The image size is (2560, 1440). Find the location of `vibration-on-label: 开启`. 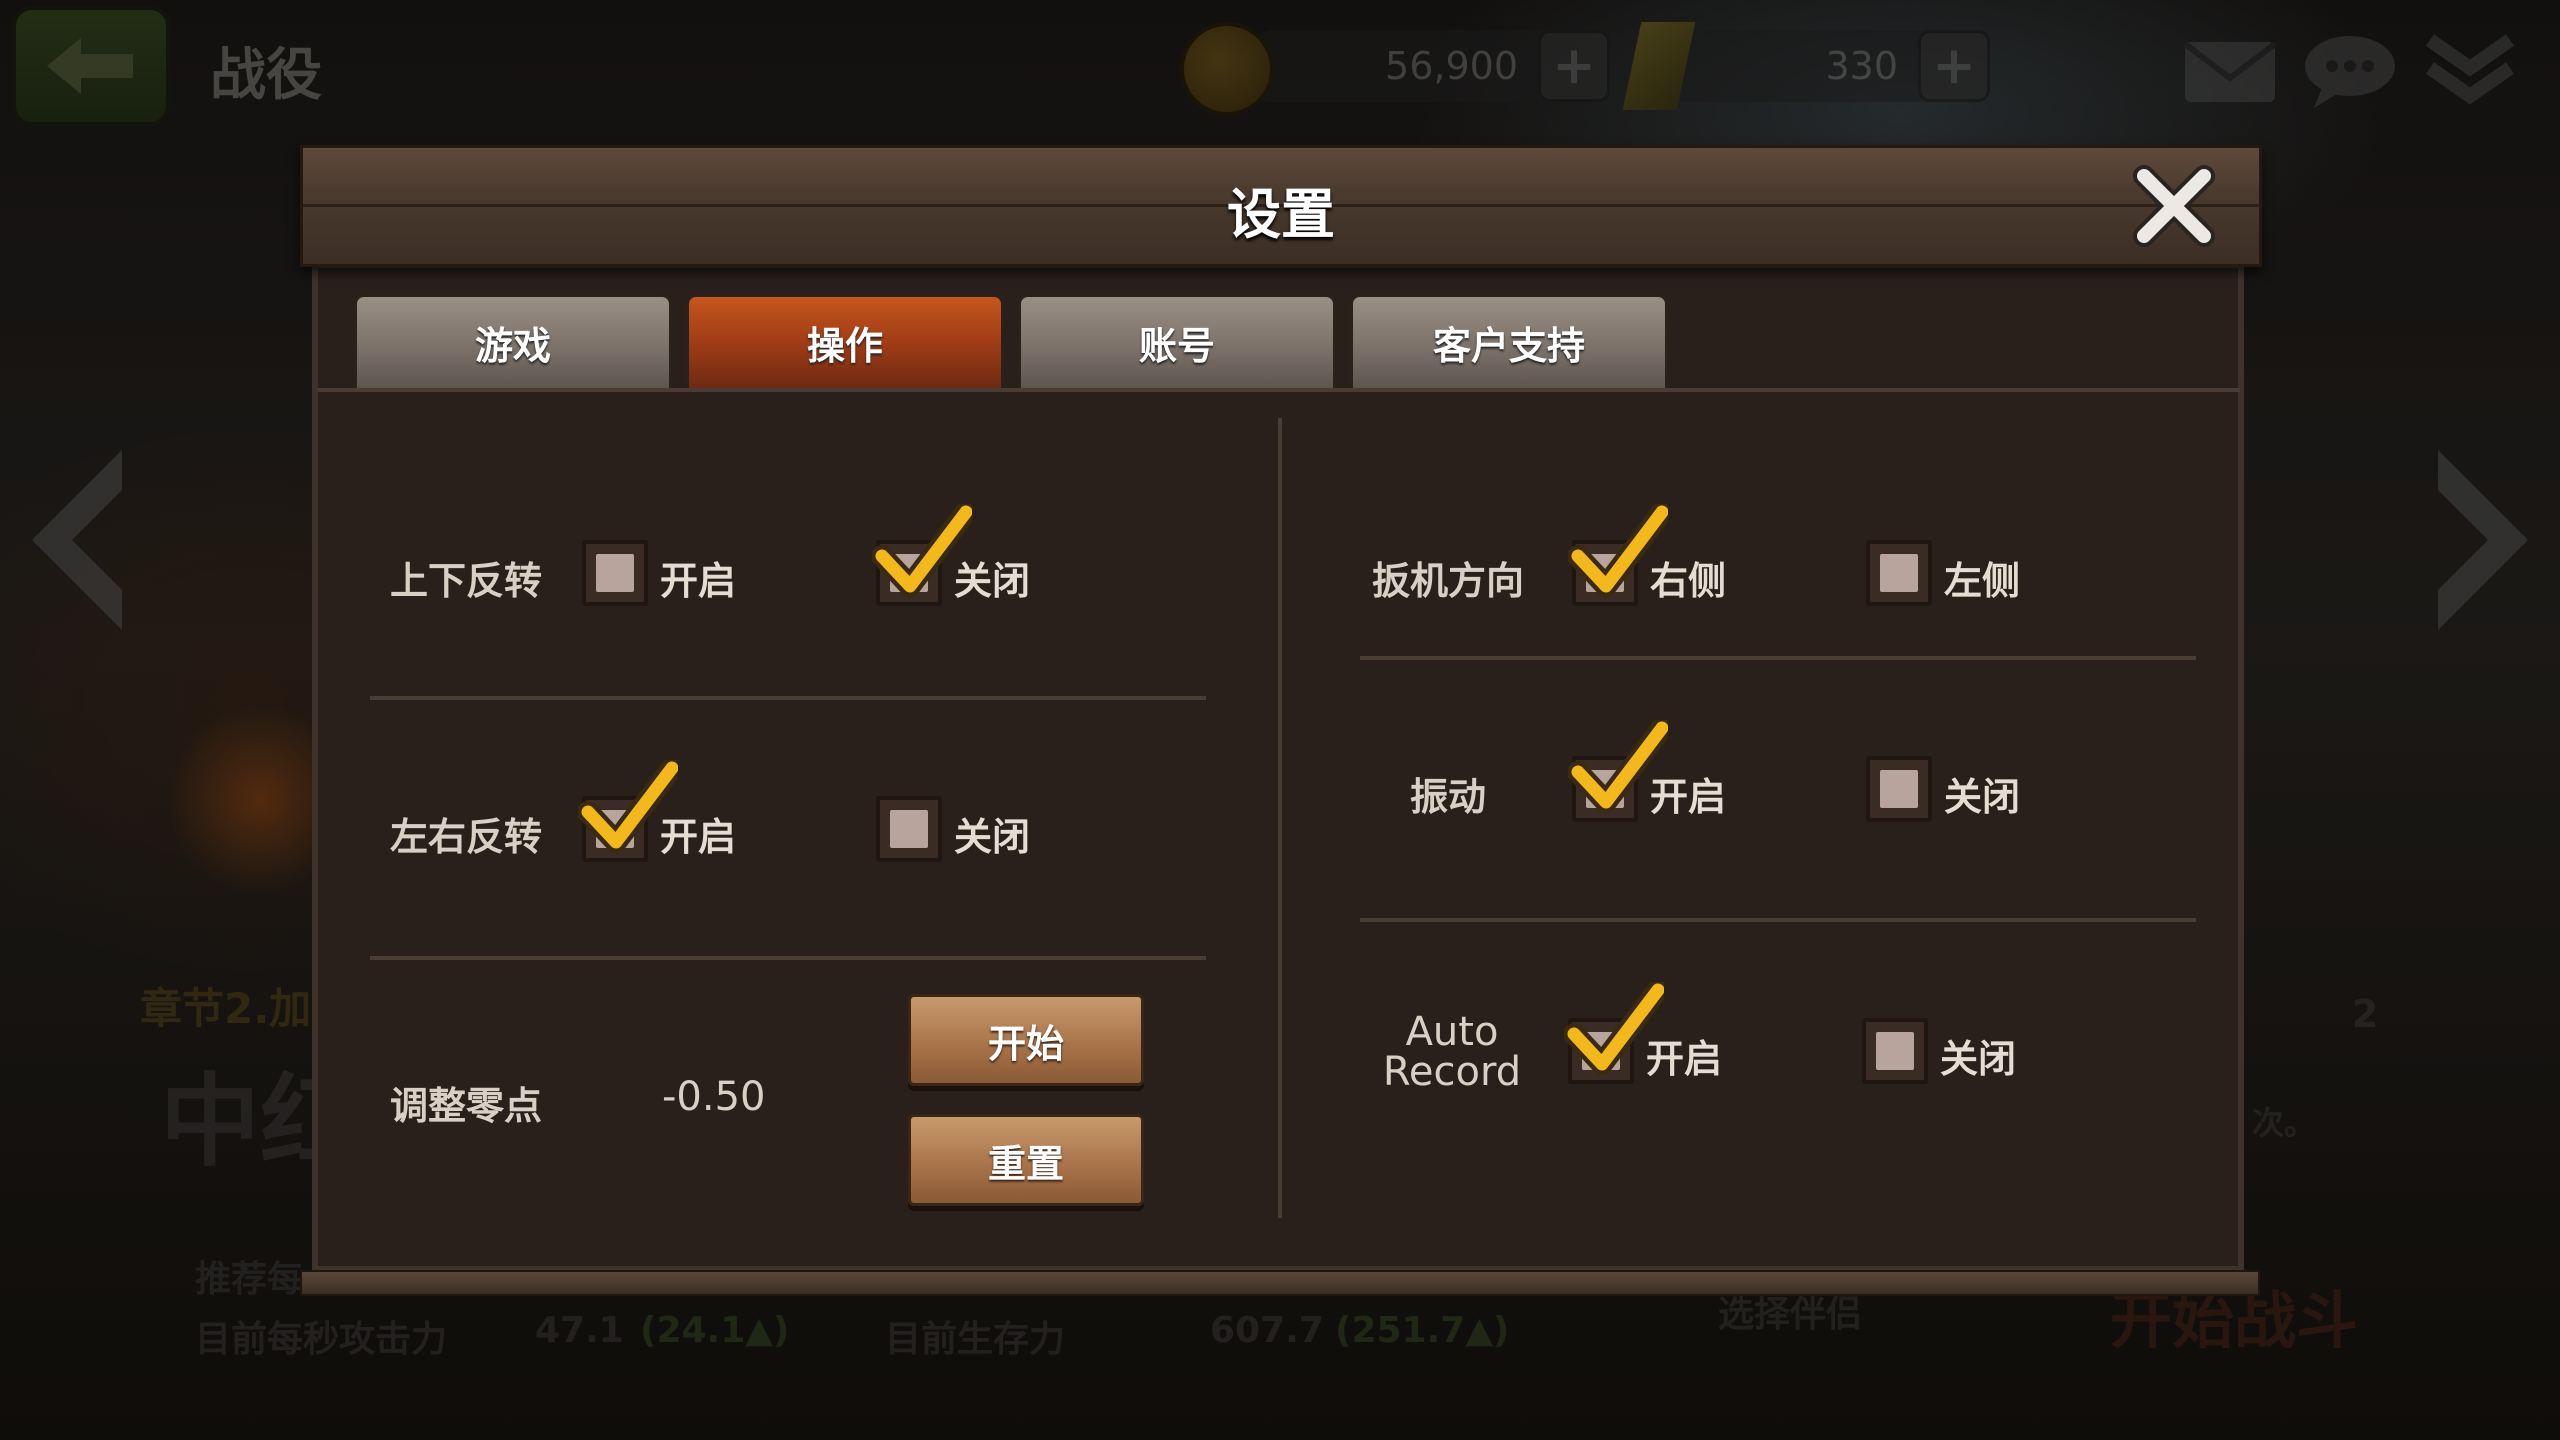

vibration-on-label: 开启 is located at coordinates (1688, 797).